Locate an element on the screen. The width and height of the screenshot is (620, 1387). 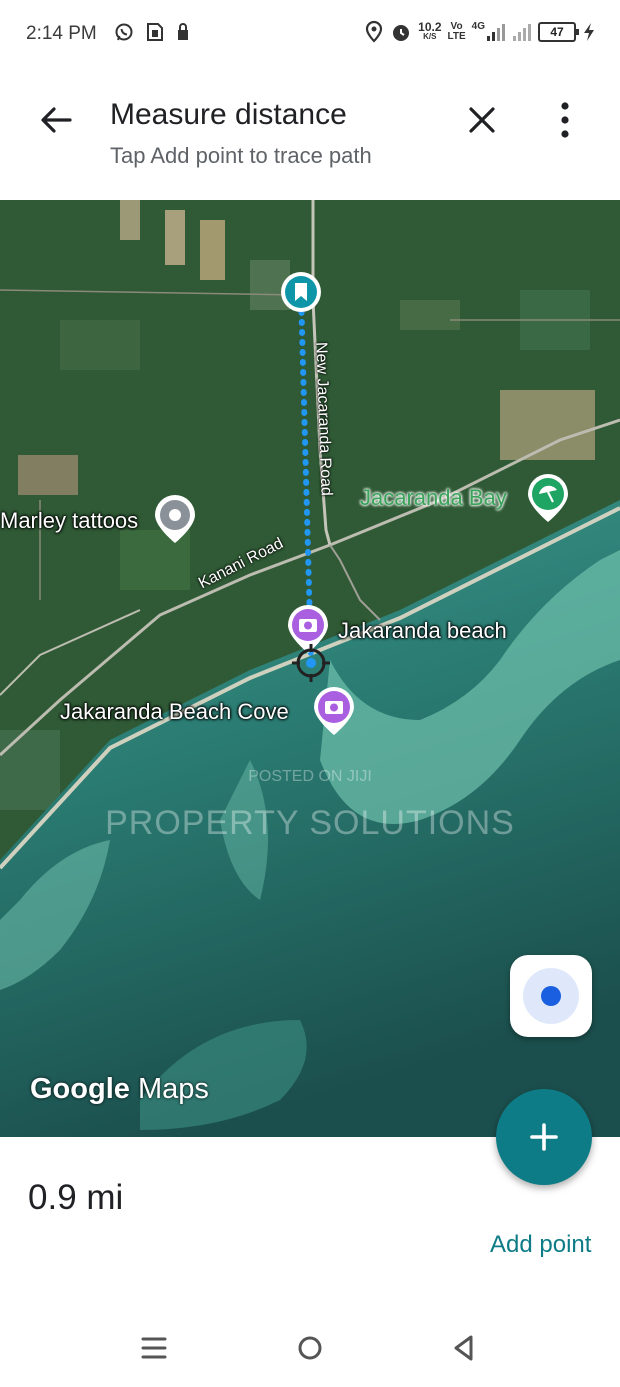
crosshair-target-icon is located at coordinates (311, 663).